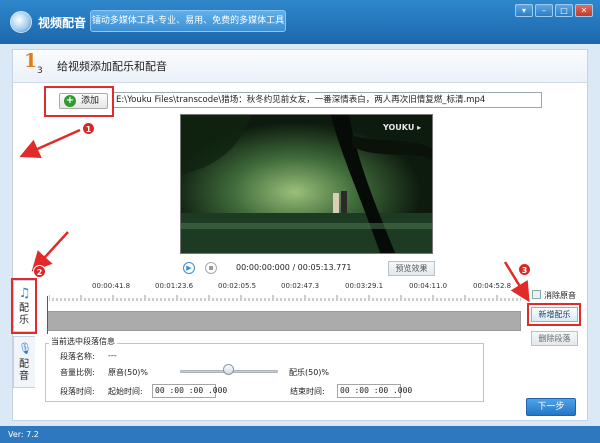 The height and width of the screenshot is (443, 600). Describe the element at coordinates (285, 298) in the screenshot. I see `ruler-ticks` at that location.